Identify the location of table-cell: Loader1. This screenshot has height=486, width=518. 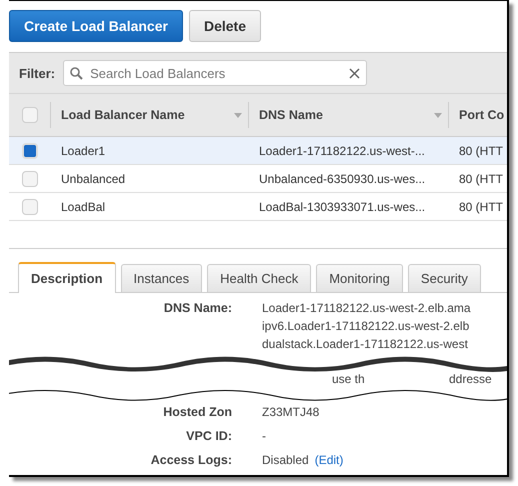
(83, 151).